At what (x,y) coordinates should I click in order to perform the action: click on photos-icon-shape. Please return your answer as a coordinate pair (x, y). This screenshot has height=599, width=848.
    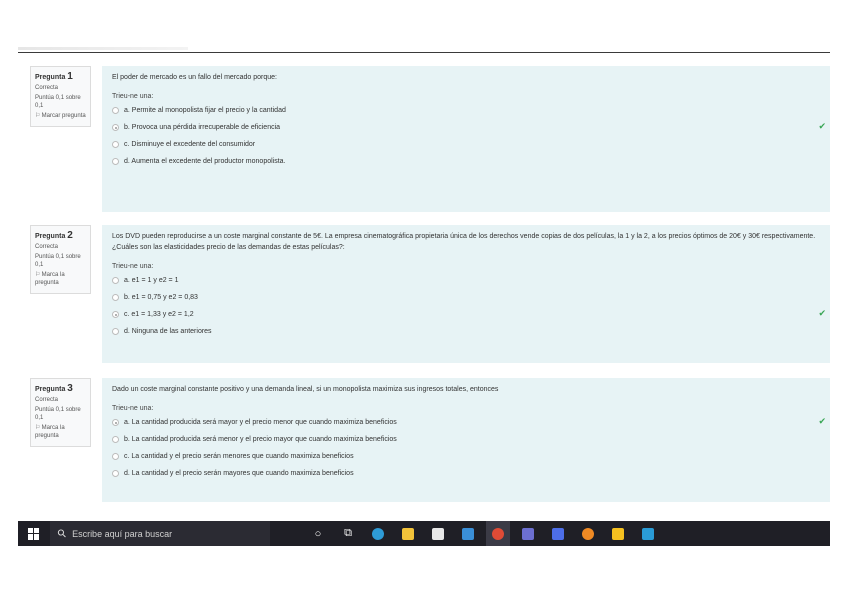
    Looking at the image, I should click on (648, 533).